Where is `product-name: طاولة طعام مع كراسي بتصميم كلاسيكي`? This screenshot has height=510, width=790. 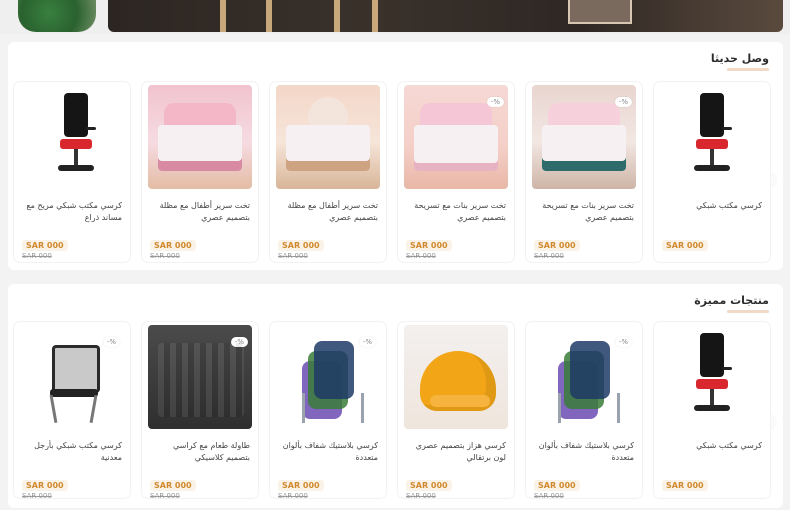
product-name: طاولة طعام مع كراسي بتصميم كلاسيكي is located at coordinates (200, 458).